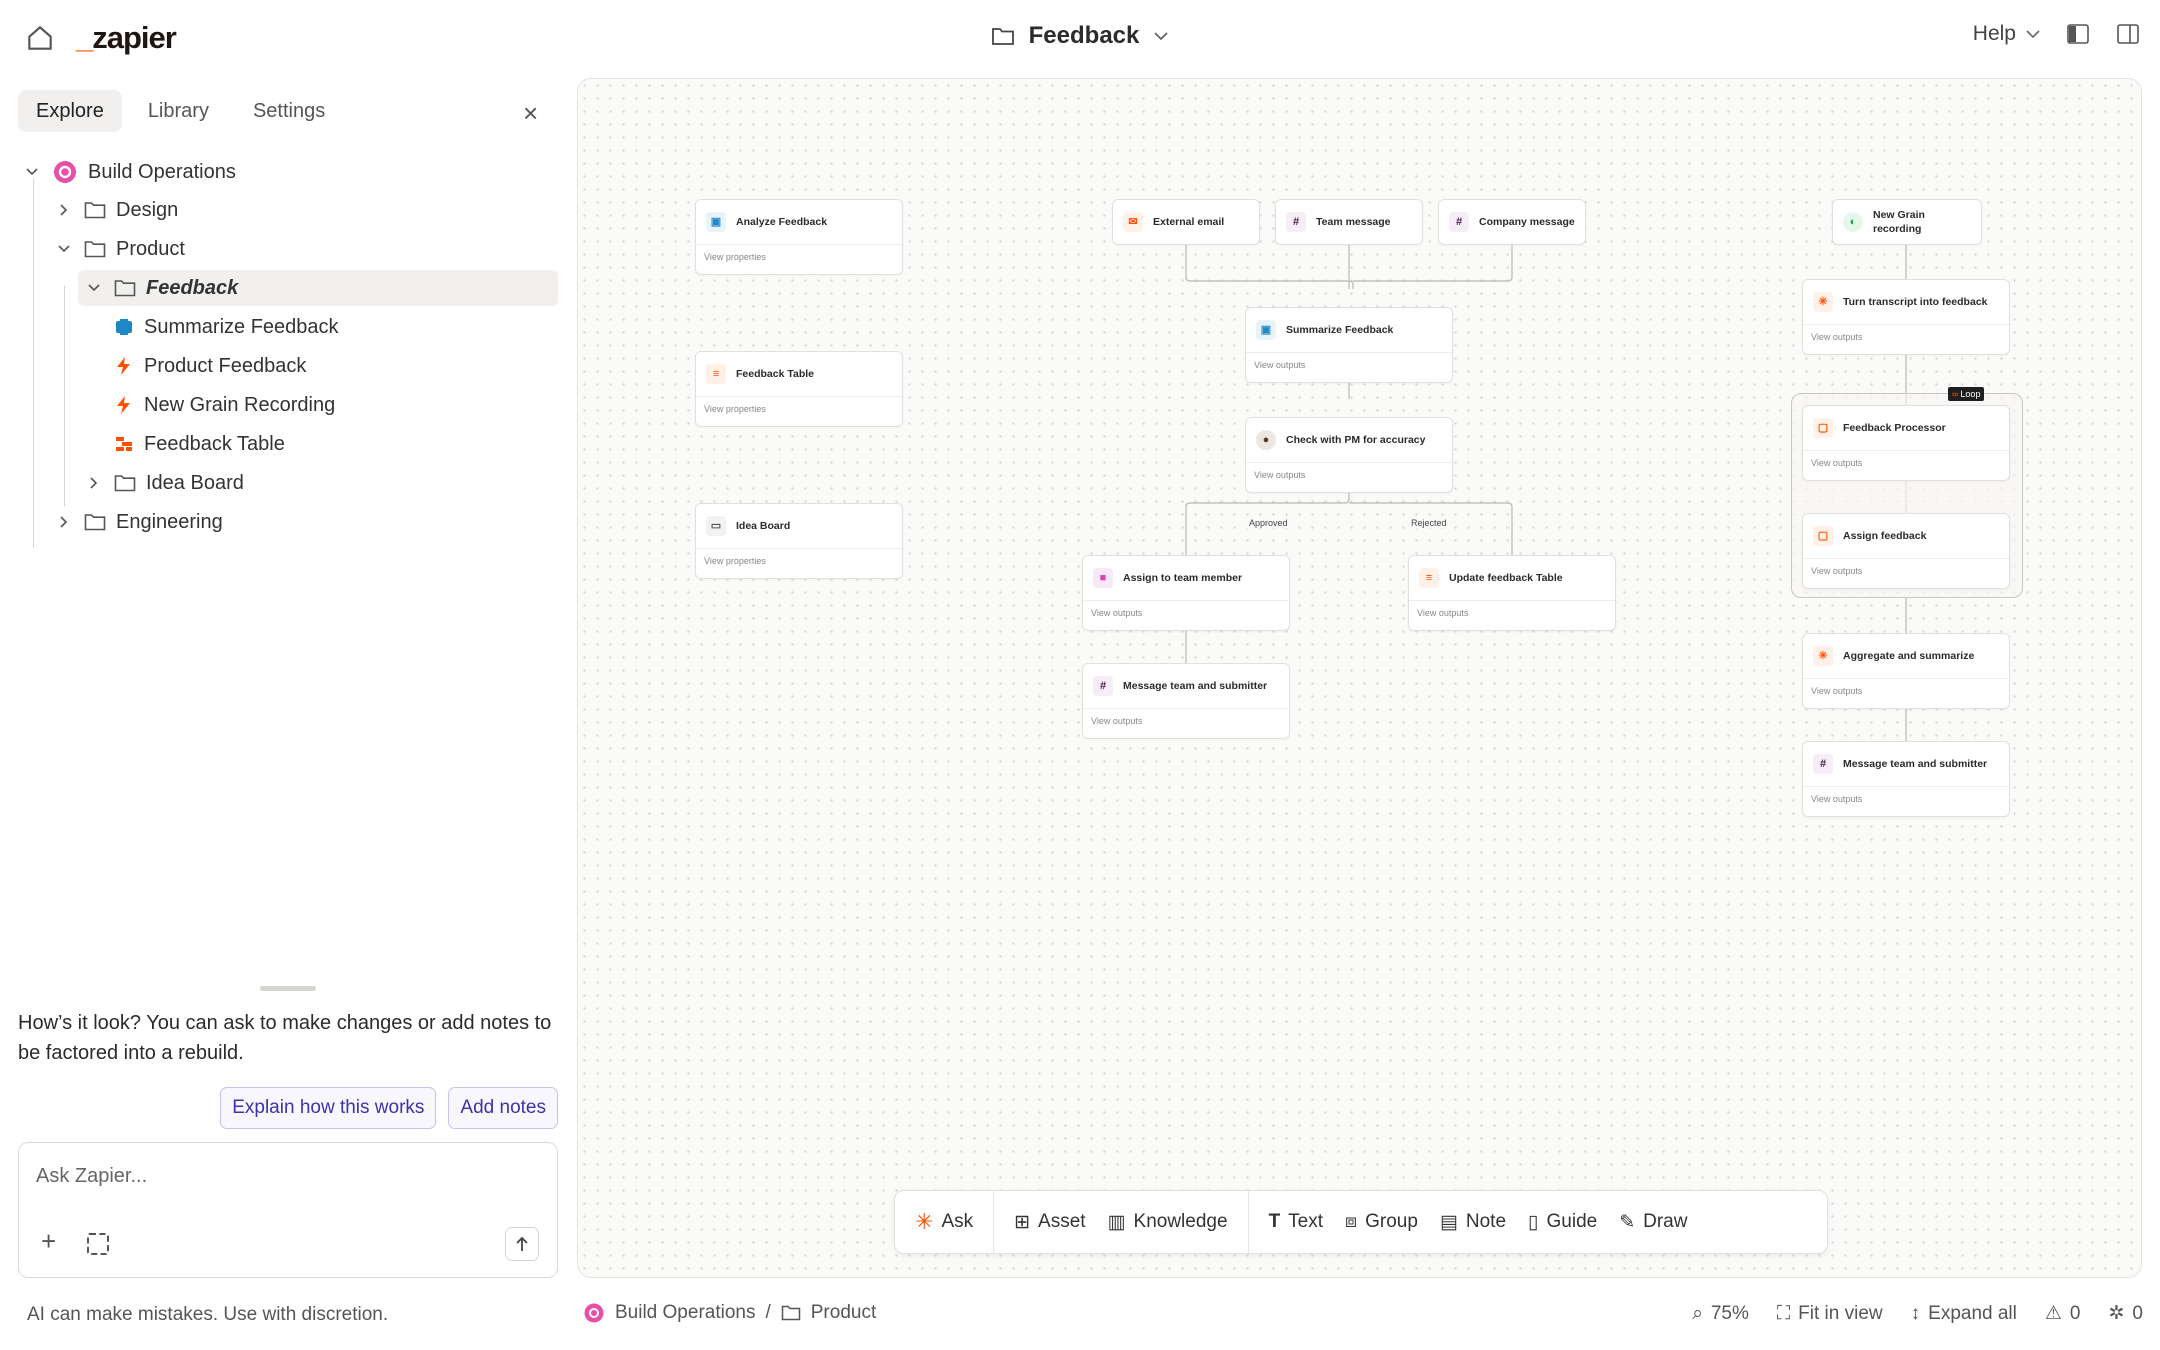 The height and width of the screenshot is (1350, 2160). What do you see at coordinates (1964, 1314) in the screenshot?
I see `expand-all-button: ↕ Expand all` at bounding box center [1964, 1314].